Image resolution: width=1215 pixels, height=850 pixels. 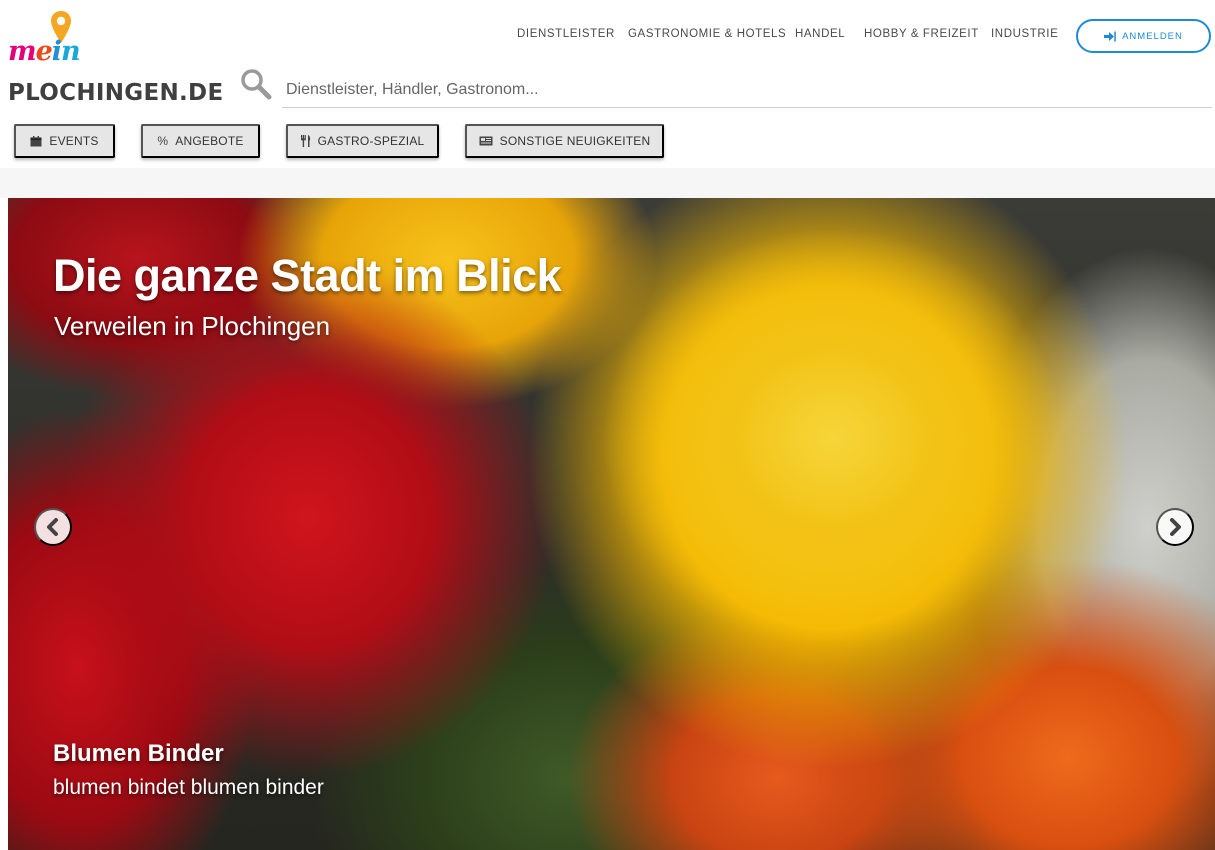 What do you see at coordinates (1024, 34) in the screenshot?
I see `nav-item-industrie: INDUSTRIE` at bounding box center [1024, 34].